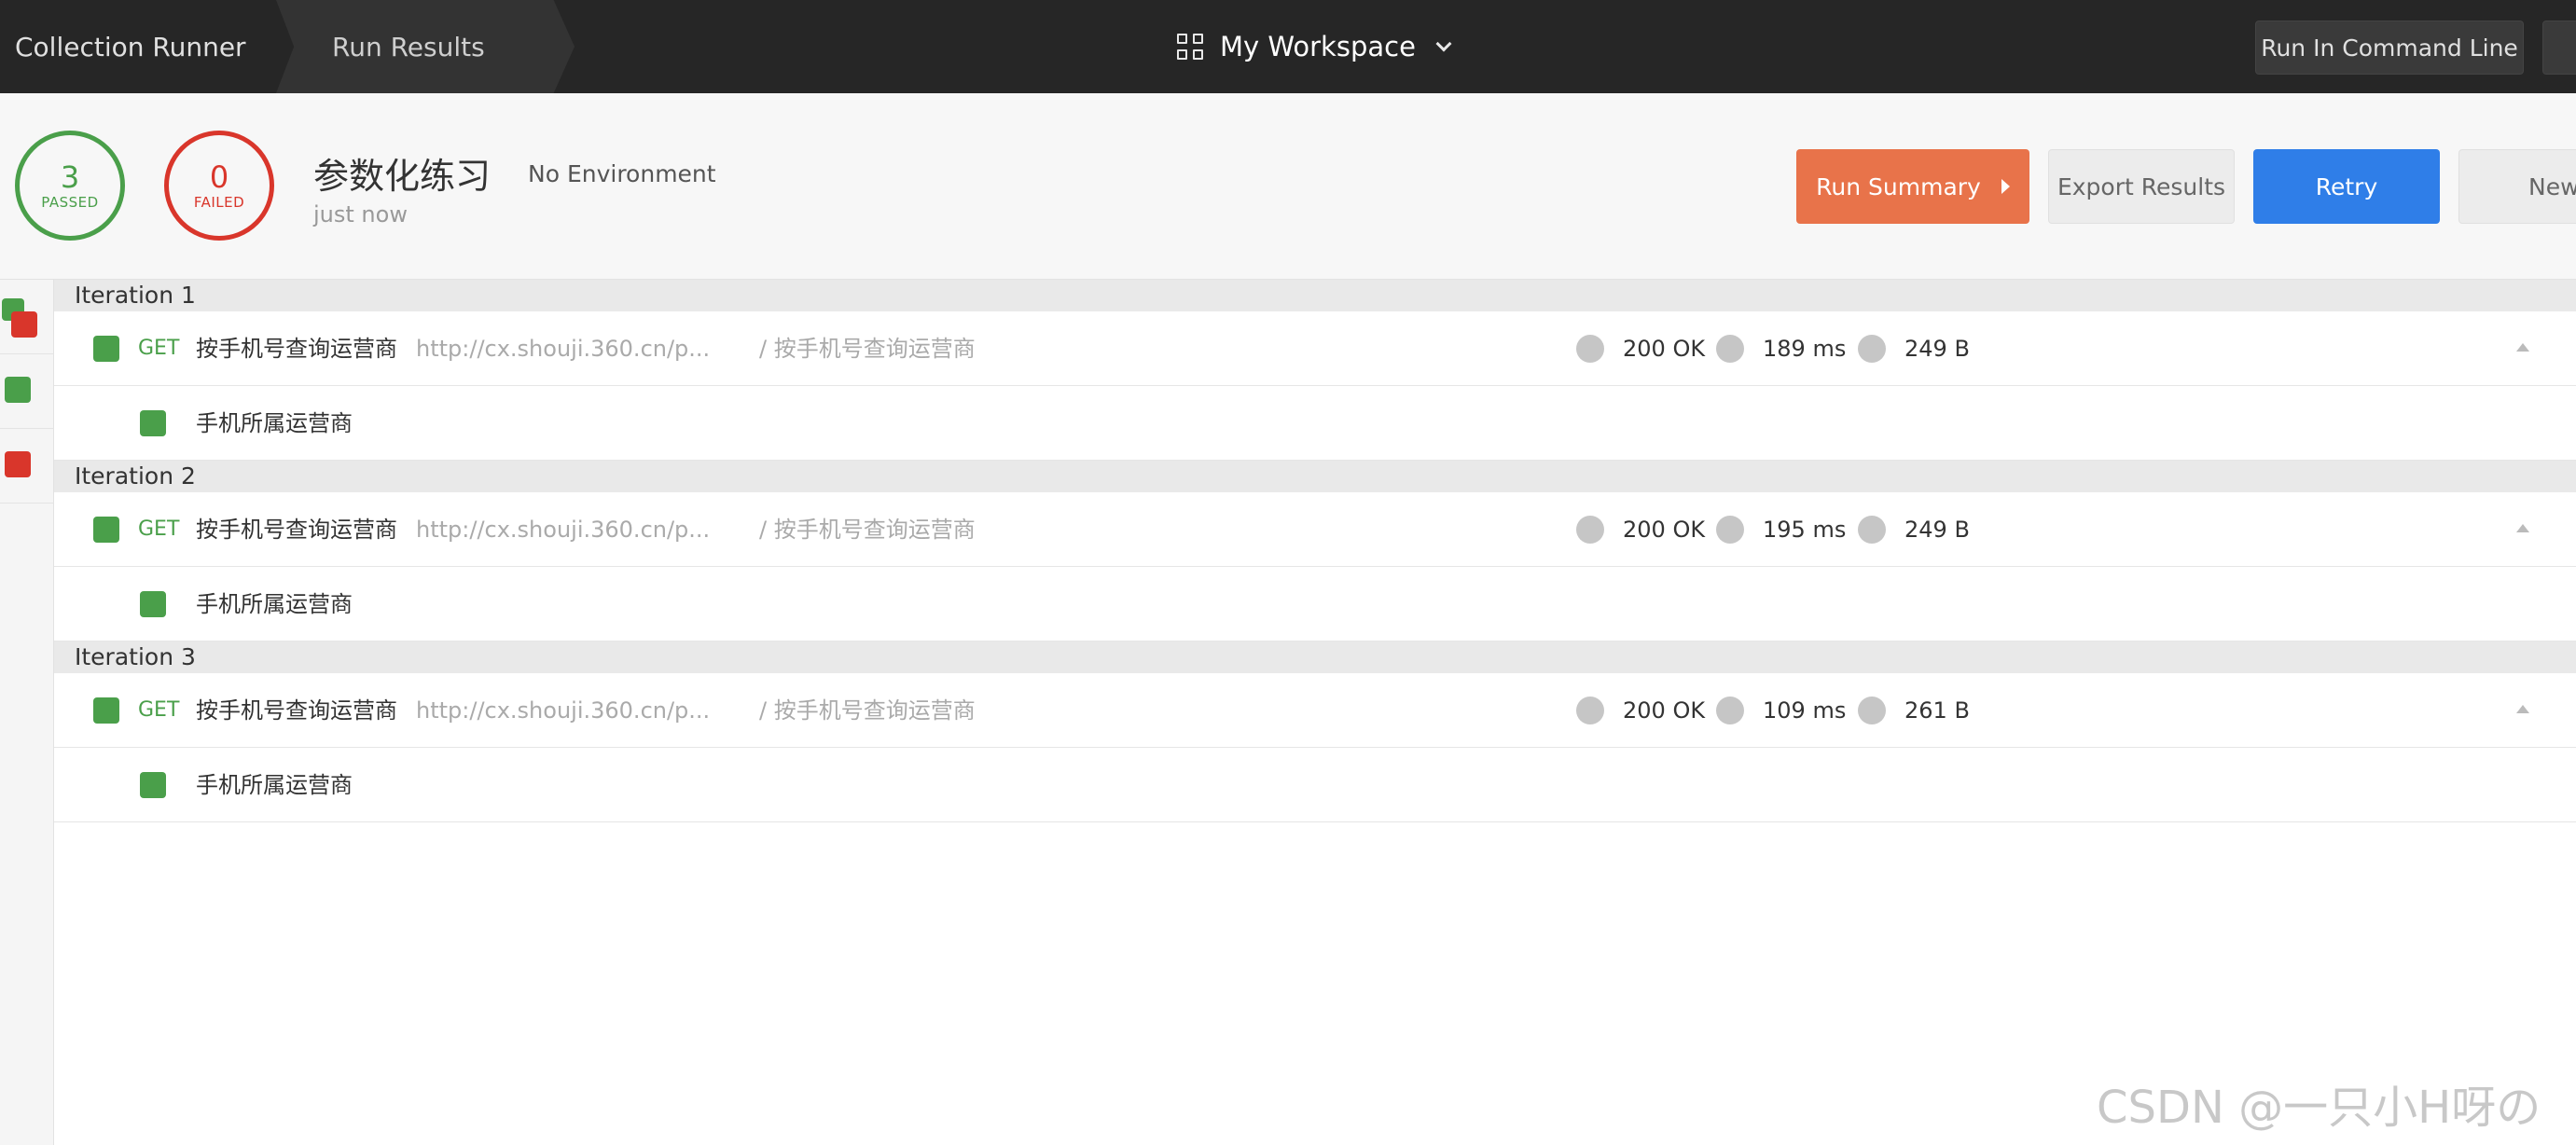 The height and width of the screenshot is (1145, 2576). Describe the element at coordinates (1805, 710) in the screenshot. I see `response-time: 109 ms` at that location.